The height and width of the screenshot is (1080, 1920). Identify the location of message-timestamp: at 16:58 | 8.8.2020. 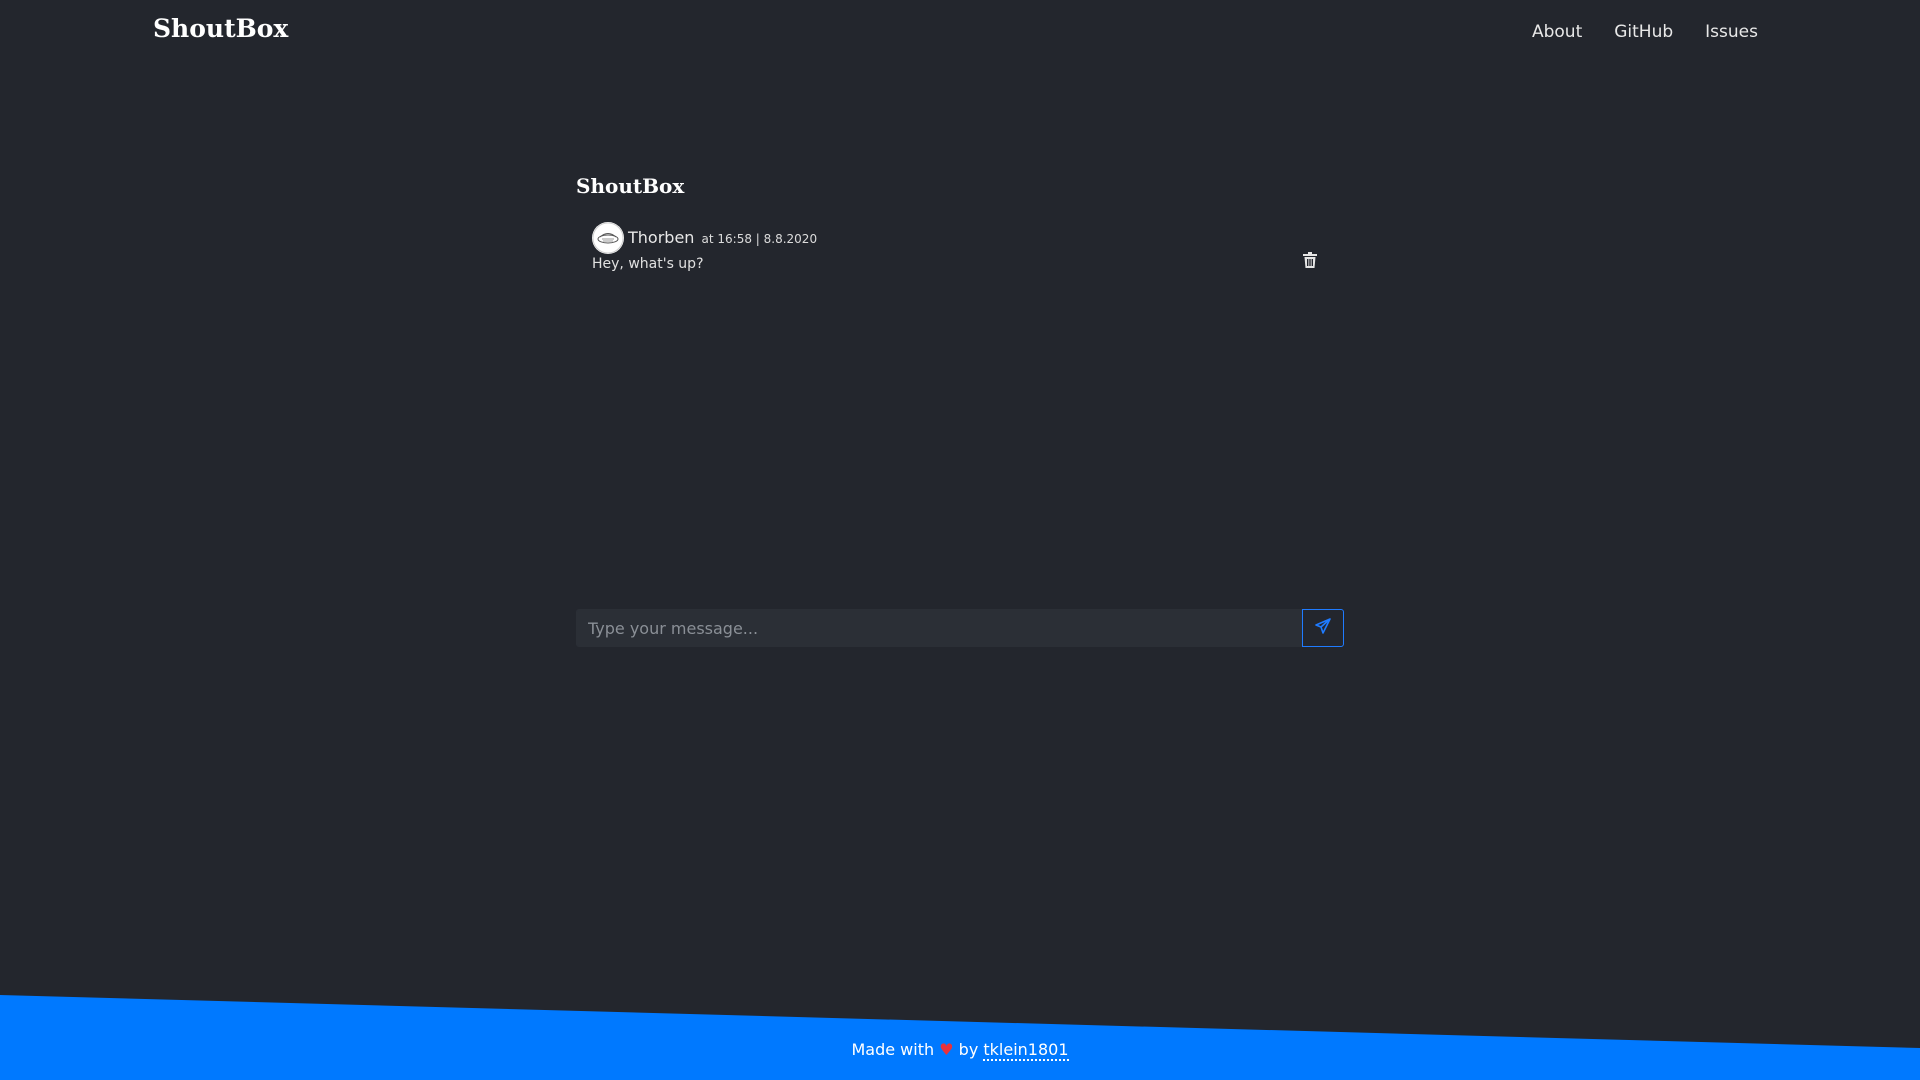
(759, 239).